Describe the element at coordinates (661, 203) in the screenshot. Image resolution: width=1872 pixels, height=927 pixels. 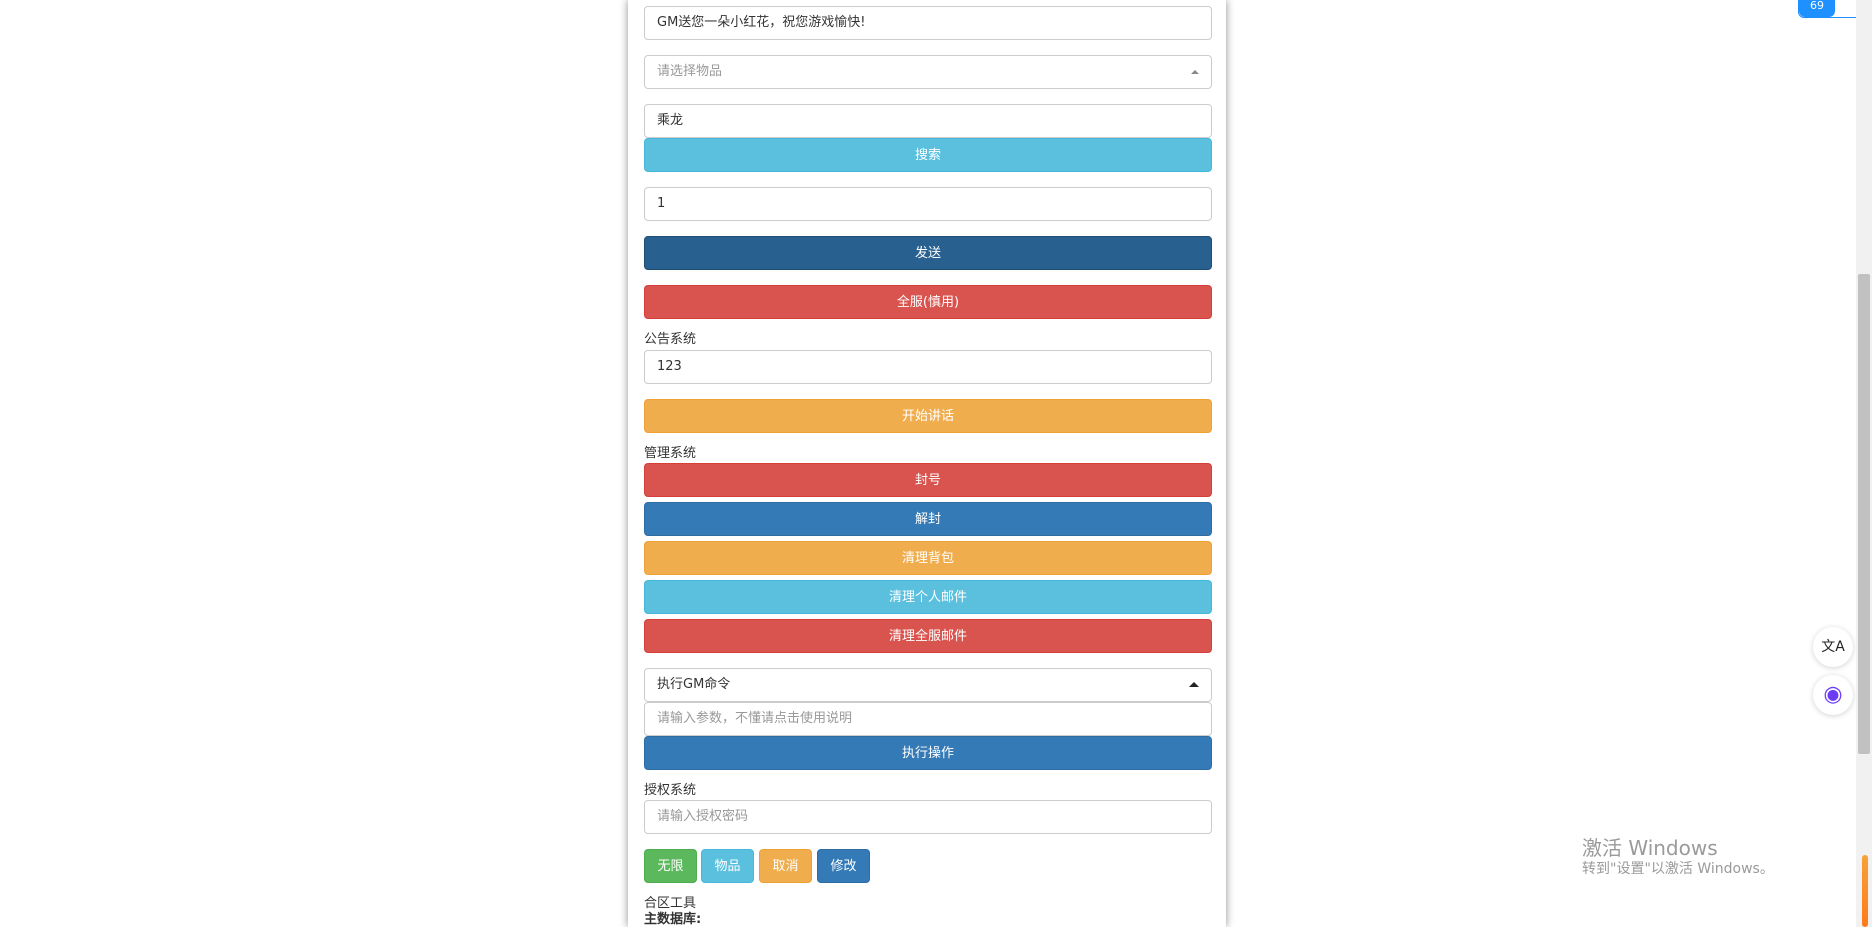
I see `quantity-value: 1` at that location.